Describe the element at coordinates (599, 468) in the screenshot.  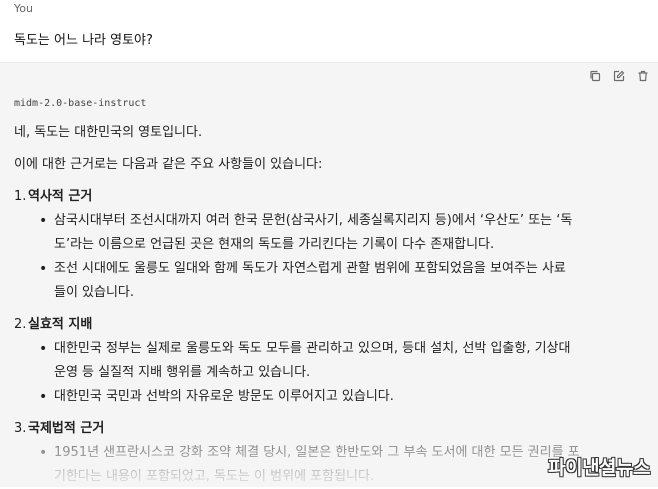
I see `news-watermark: 파이낸셜뉴스` at that location.